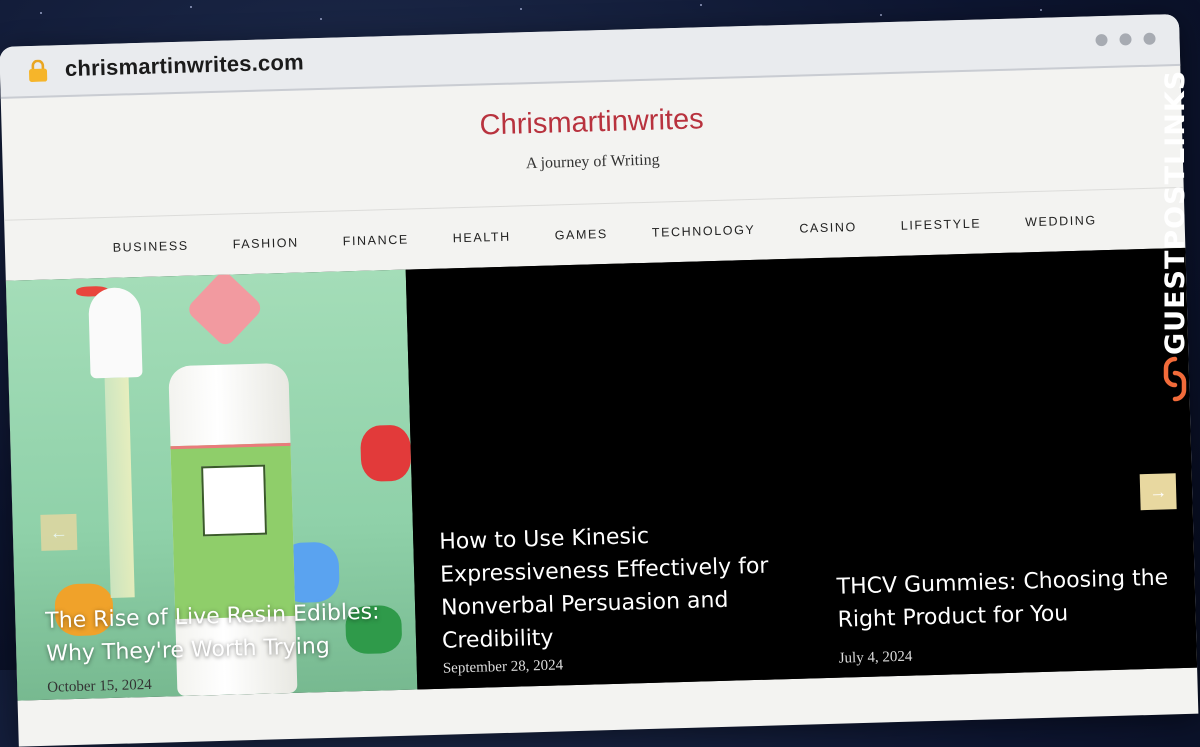 The height and width of the screenshot is (747, 1200). What do you see at coordinates (151, 246) in the screenshot?
I see `nav-item-business: BUSINESS` at bounding box center [151, 246].